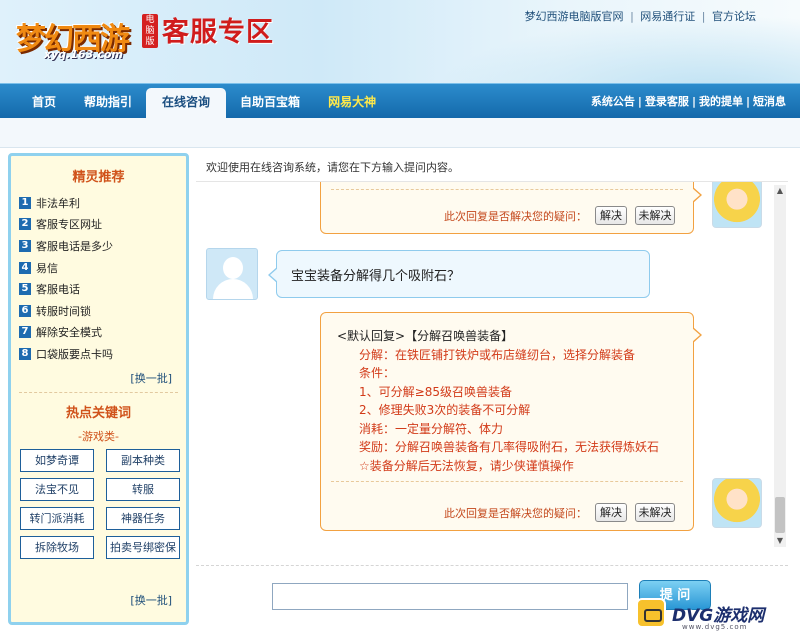 Image resolution: width=800 pixels, height=635 pixels. I want to click on keyword-button: 神器任务, so click(143, 518).